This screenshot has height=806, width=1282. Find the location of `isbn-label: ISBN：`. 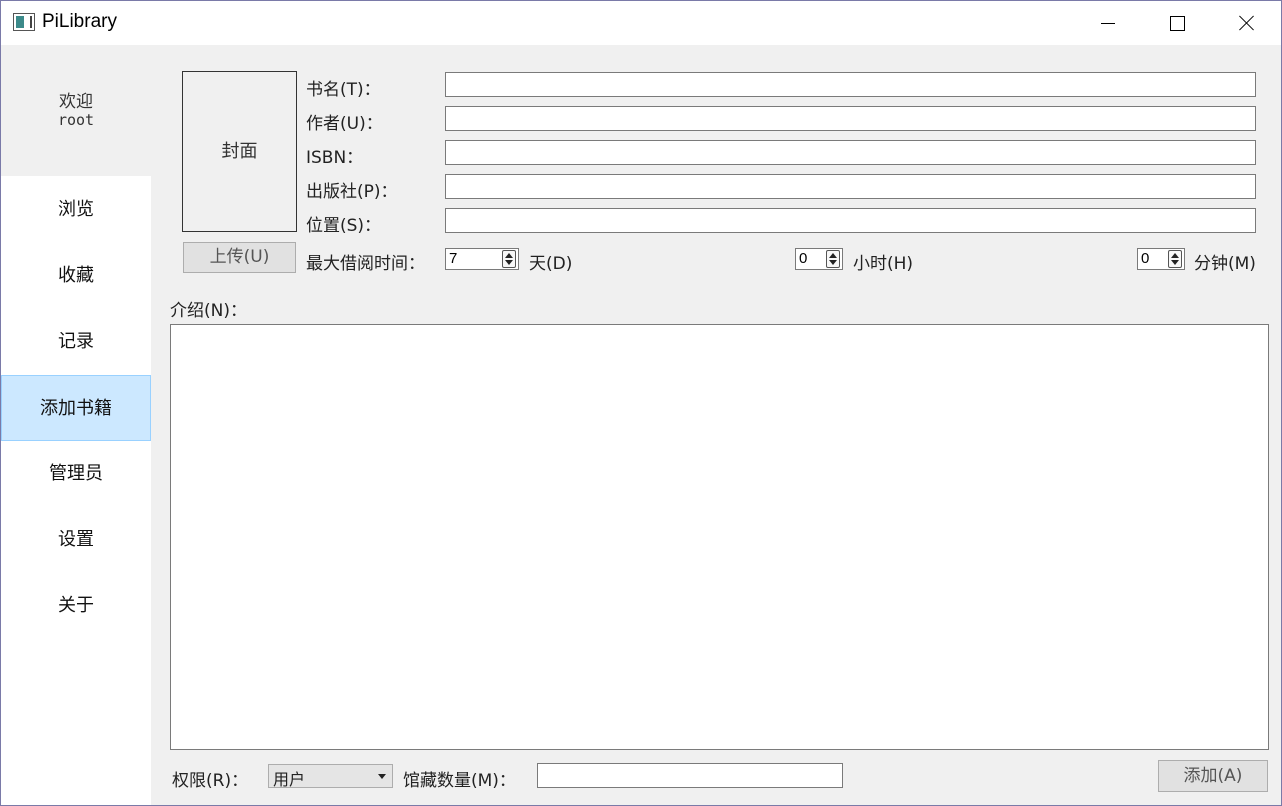

isbn-label: ISBN： is located at coordinates (335, 158).